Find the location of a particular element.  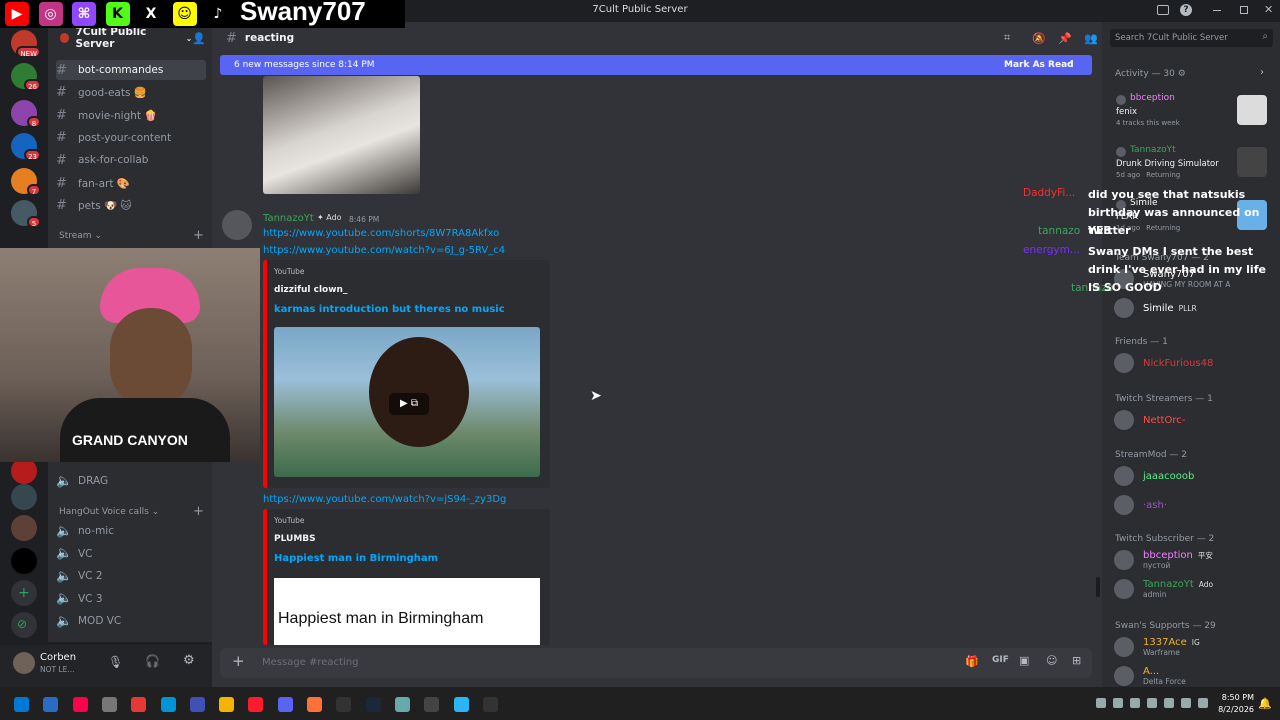

maximize-icon is located at coordinates (1244, 10).